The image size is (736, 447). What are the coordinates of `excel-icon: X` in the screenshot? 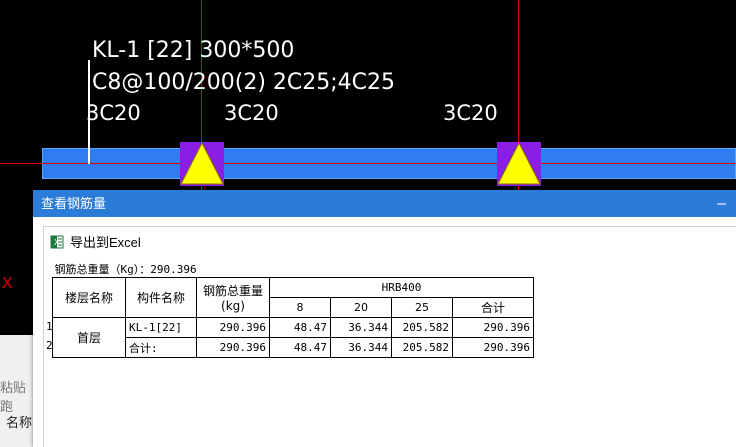 It's located at (57, 242).